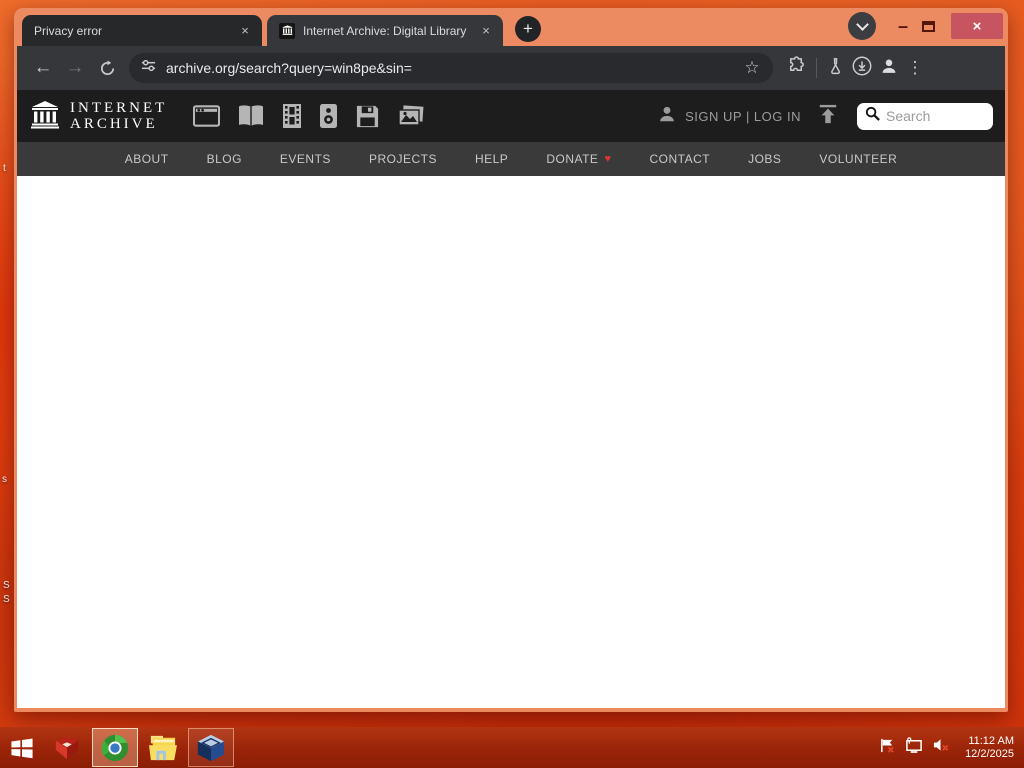 Image resolution: width=1024 pixels, height=768 pixels. Describe the element at coordinates (578, 159) in the screenshot. I see `nav-donate: DONATE ♥` at that location.